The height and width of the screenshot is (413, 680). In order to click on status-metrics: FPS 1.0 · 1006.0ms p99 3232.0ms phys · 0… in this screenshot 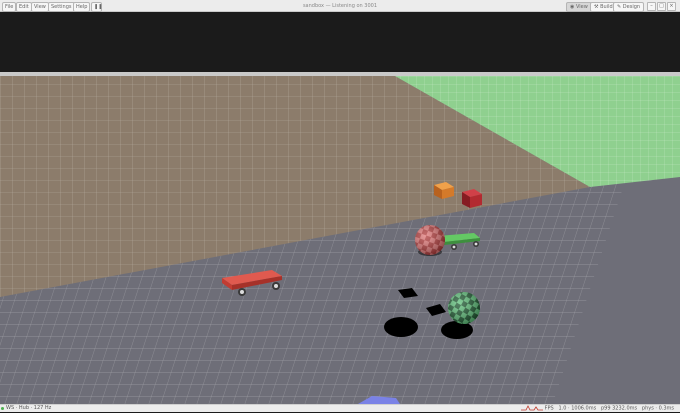, I will do `click(597, 409)`.